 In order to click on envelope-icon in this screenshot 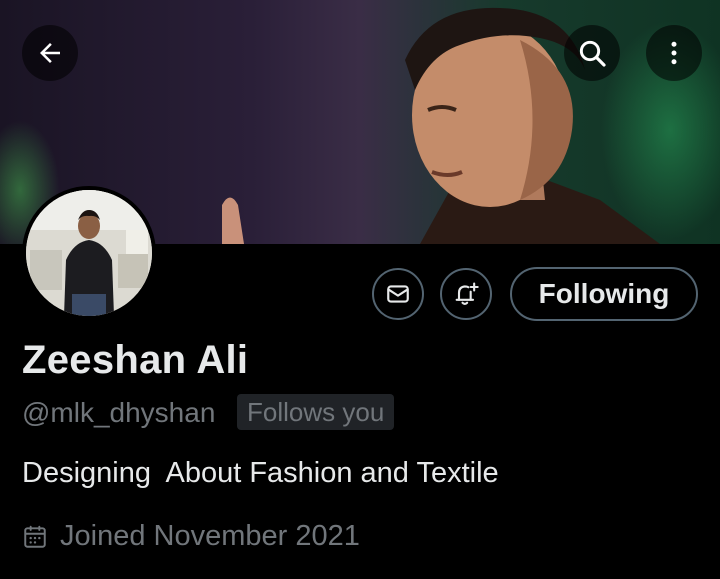, I will do `click(398, 294)`.